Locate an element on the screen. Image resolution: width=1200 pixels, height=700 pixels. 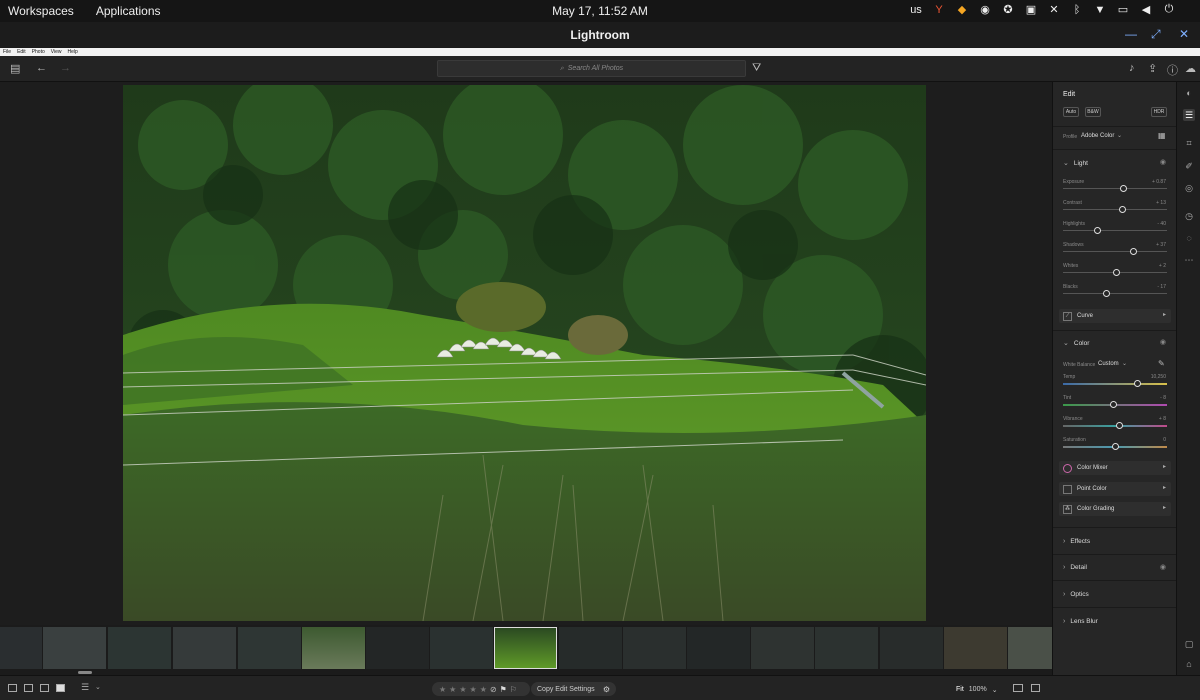
star-5-icon: ★ is located at coordinates (483, 689).